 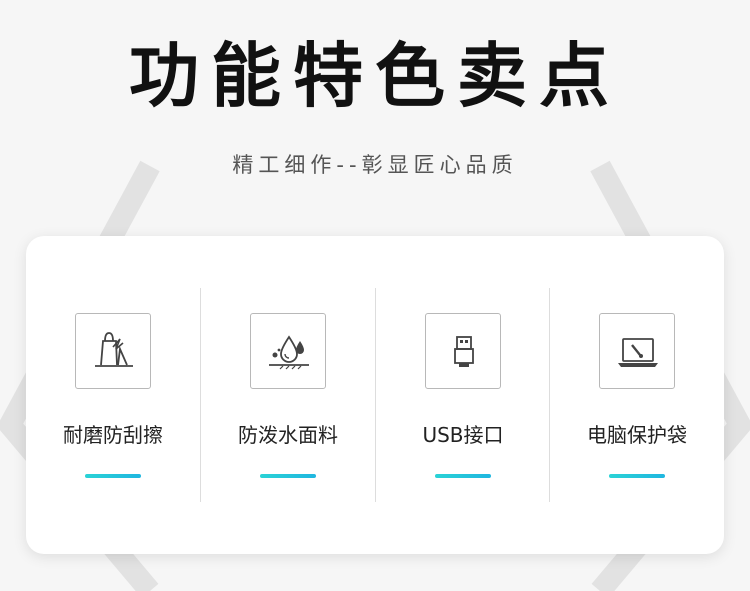 I want to click on feature-item-laptop-sleeve: 电脑保护袋, so click(x=637, y=395).